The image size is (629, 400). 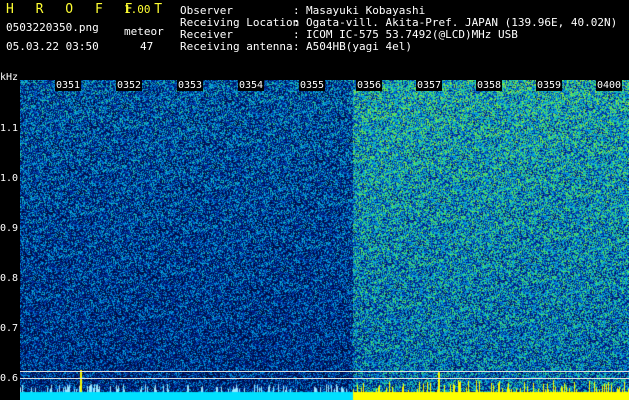 I want to click on info-value-antenna: A504HB(yagi 4el), so click(x=359, y=46).